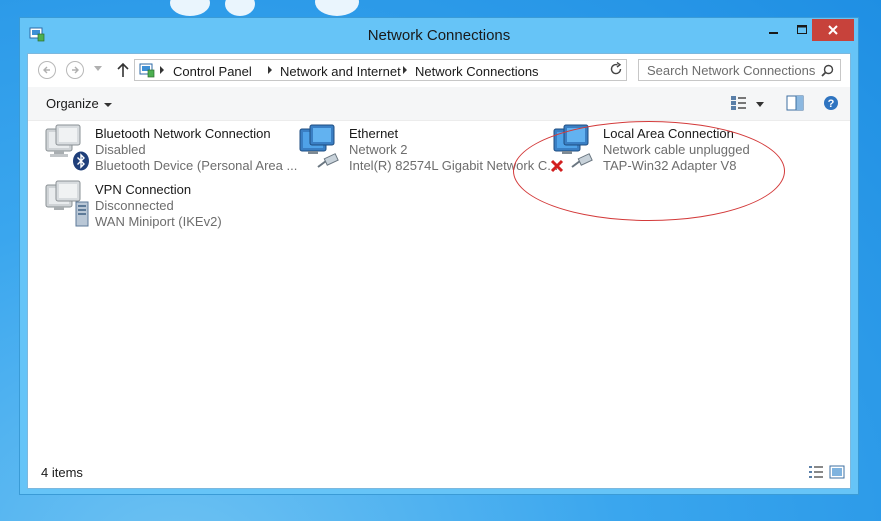 The image size is (881, 521). What do you see at coordinates (731, 70) in the screenshot?
I see `search-input: Search Network Connections` at bounding box center [731, 70].